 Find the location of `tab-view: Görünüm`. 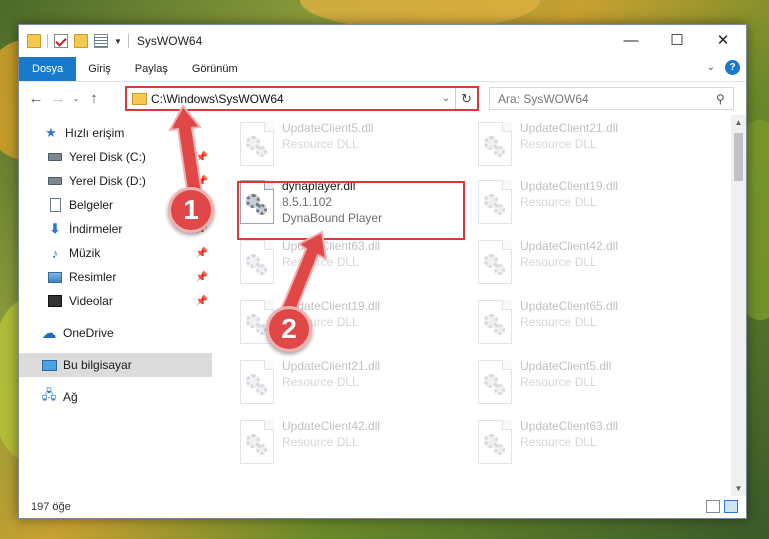

tab-view: Görünüm is located at coordinates (215, 69).